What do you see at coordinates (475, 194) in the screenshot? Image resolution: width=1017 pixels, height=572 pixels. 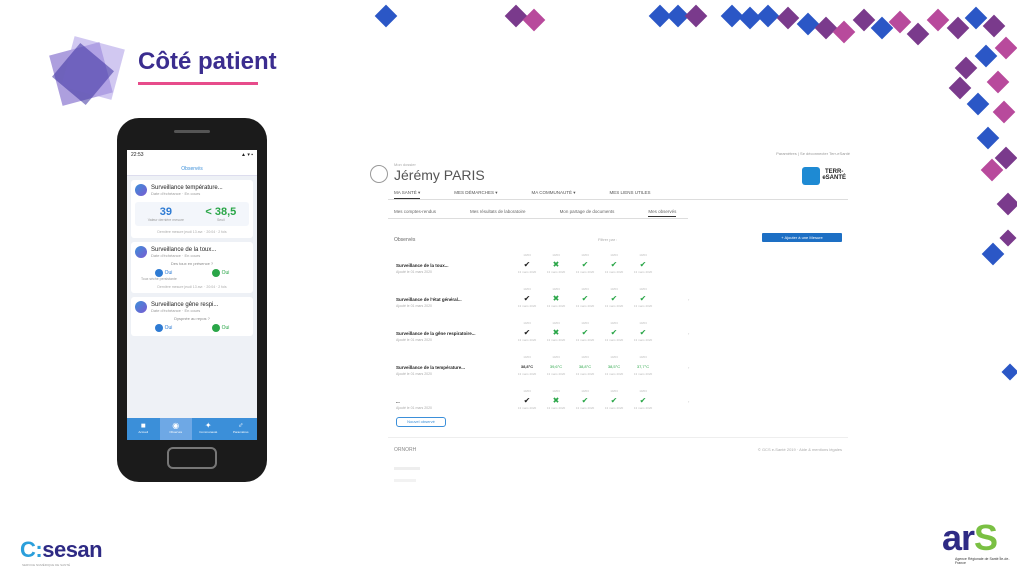 I see `menu-mes-demarches: MES DÉMARCHES ▾` at bounding box center [475, 194].